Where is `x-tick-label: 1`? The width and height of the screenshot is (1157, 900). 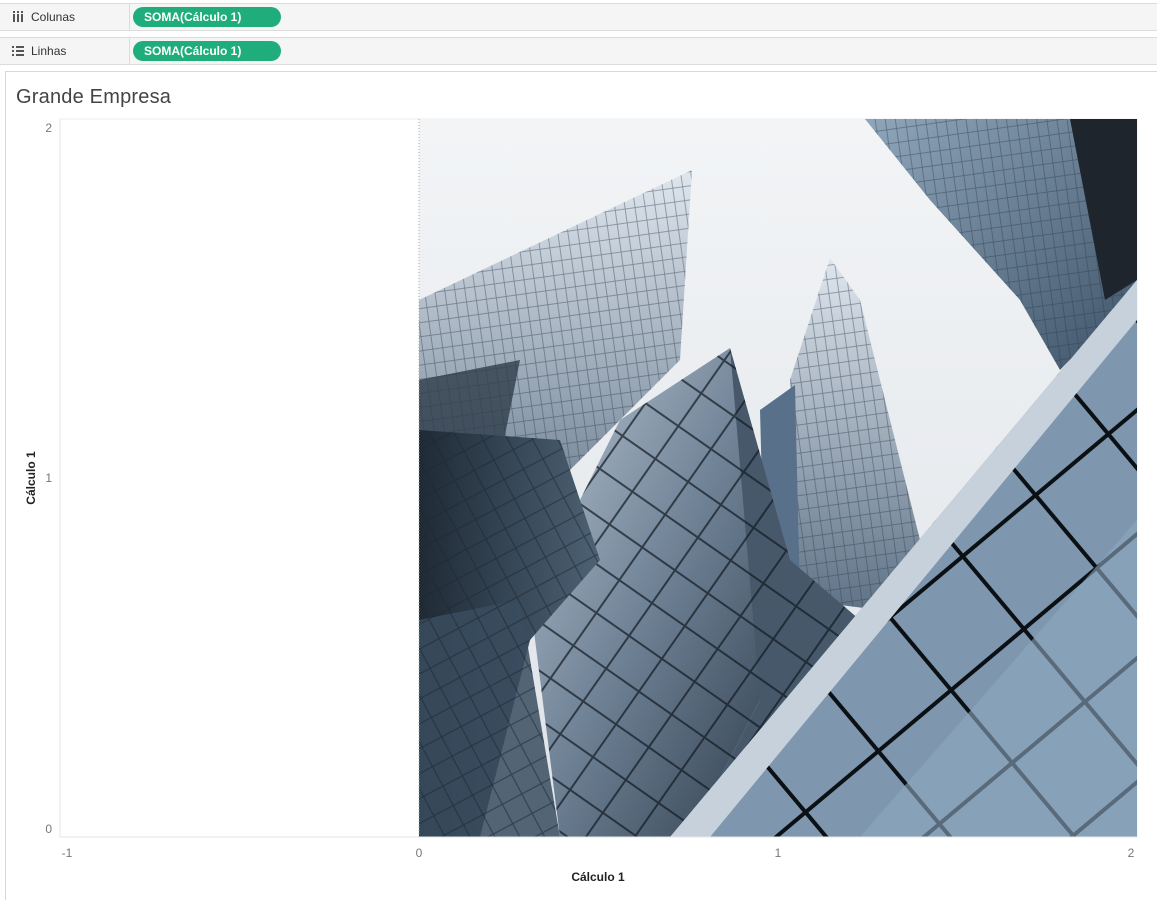
x-tick-label: 1 is located at coordinates (778, 853).